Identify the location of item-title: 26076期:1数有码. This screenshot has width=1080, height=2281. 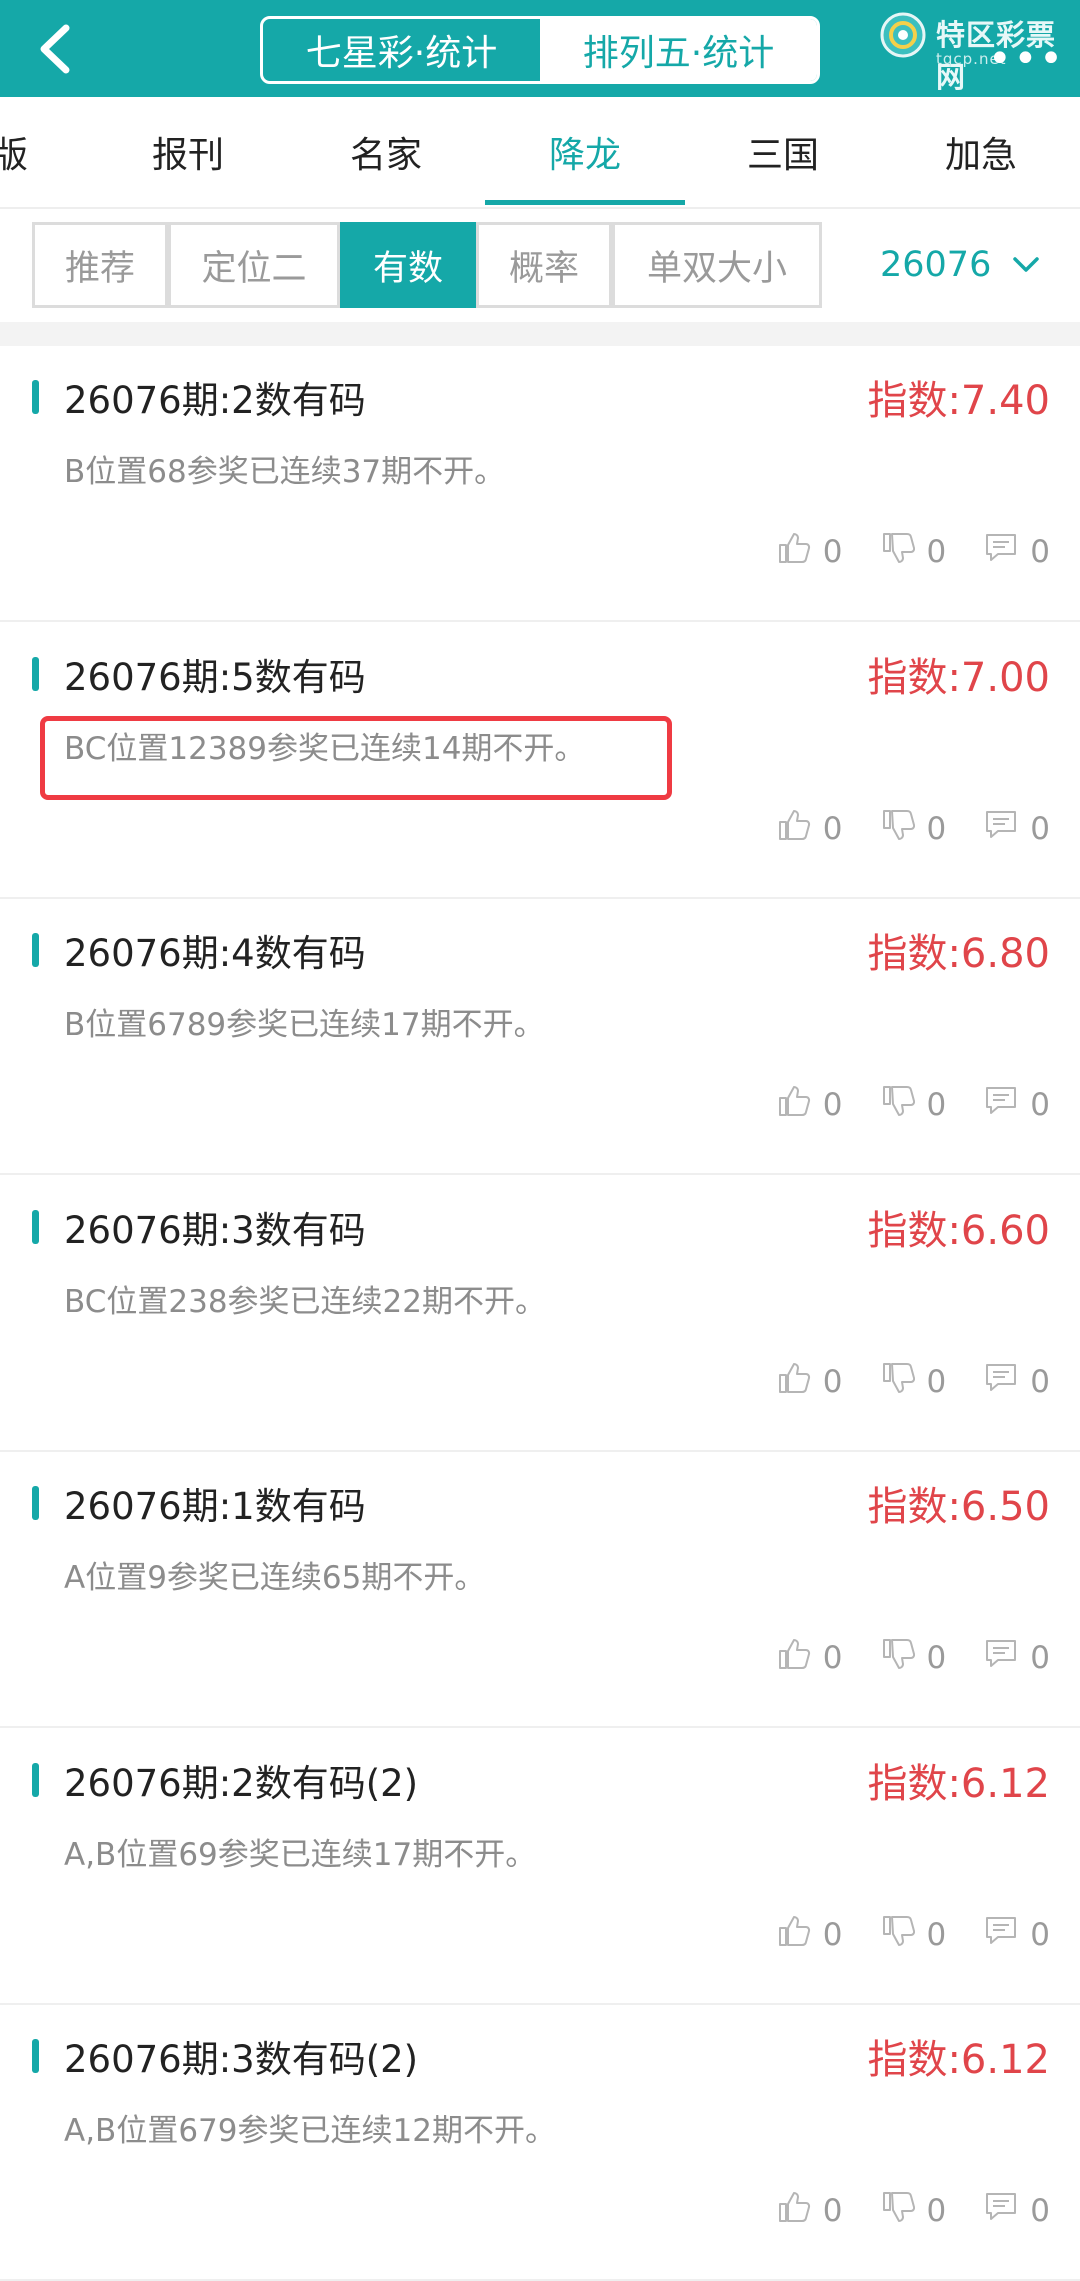
(215, 1506).